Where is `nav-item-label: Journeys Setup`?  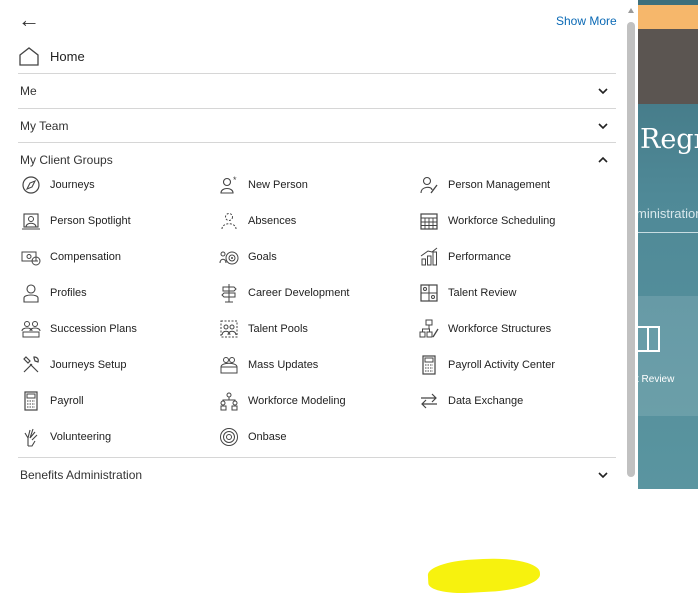
nav-item-label: Journeys Setup is located at coordinates (88, 365).